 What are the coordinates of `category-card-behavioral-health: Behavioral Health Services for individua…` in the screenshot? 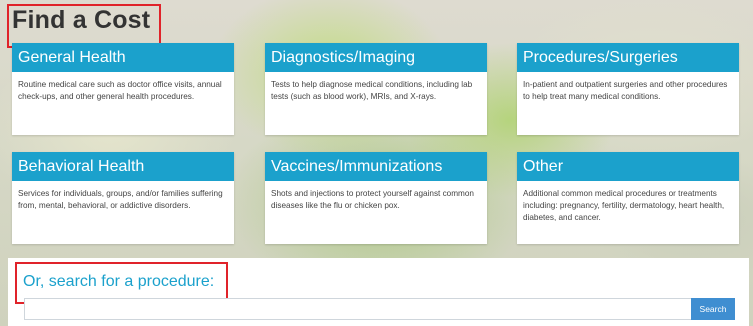 It's located at (123, 198).